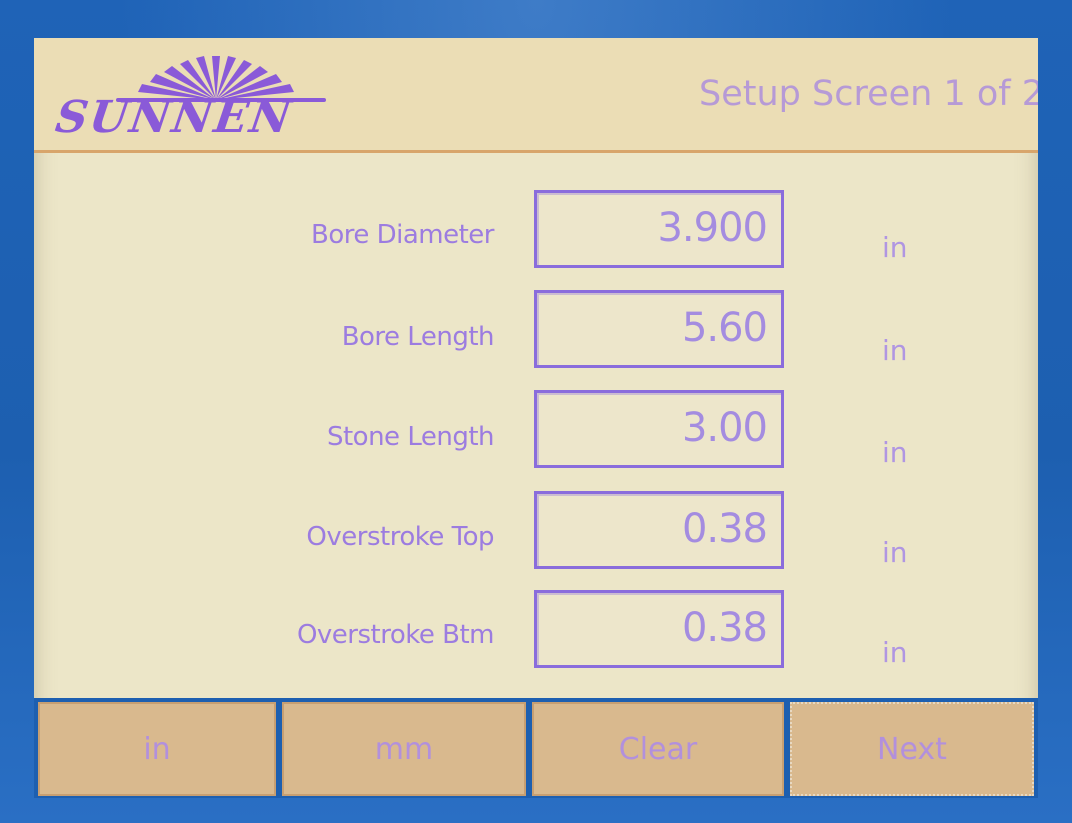 The height and width of the screenshot is (823, 1072). What do you see at coordinates (895, 652) in the screenshot?
I see `overstroke-btm-unit: in` at bounding box center [895, 652].